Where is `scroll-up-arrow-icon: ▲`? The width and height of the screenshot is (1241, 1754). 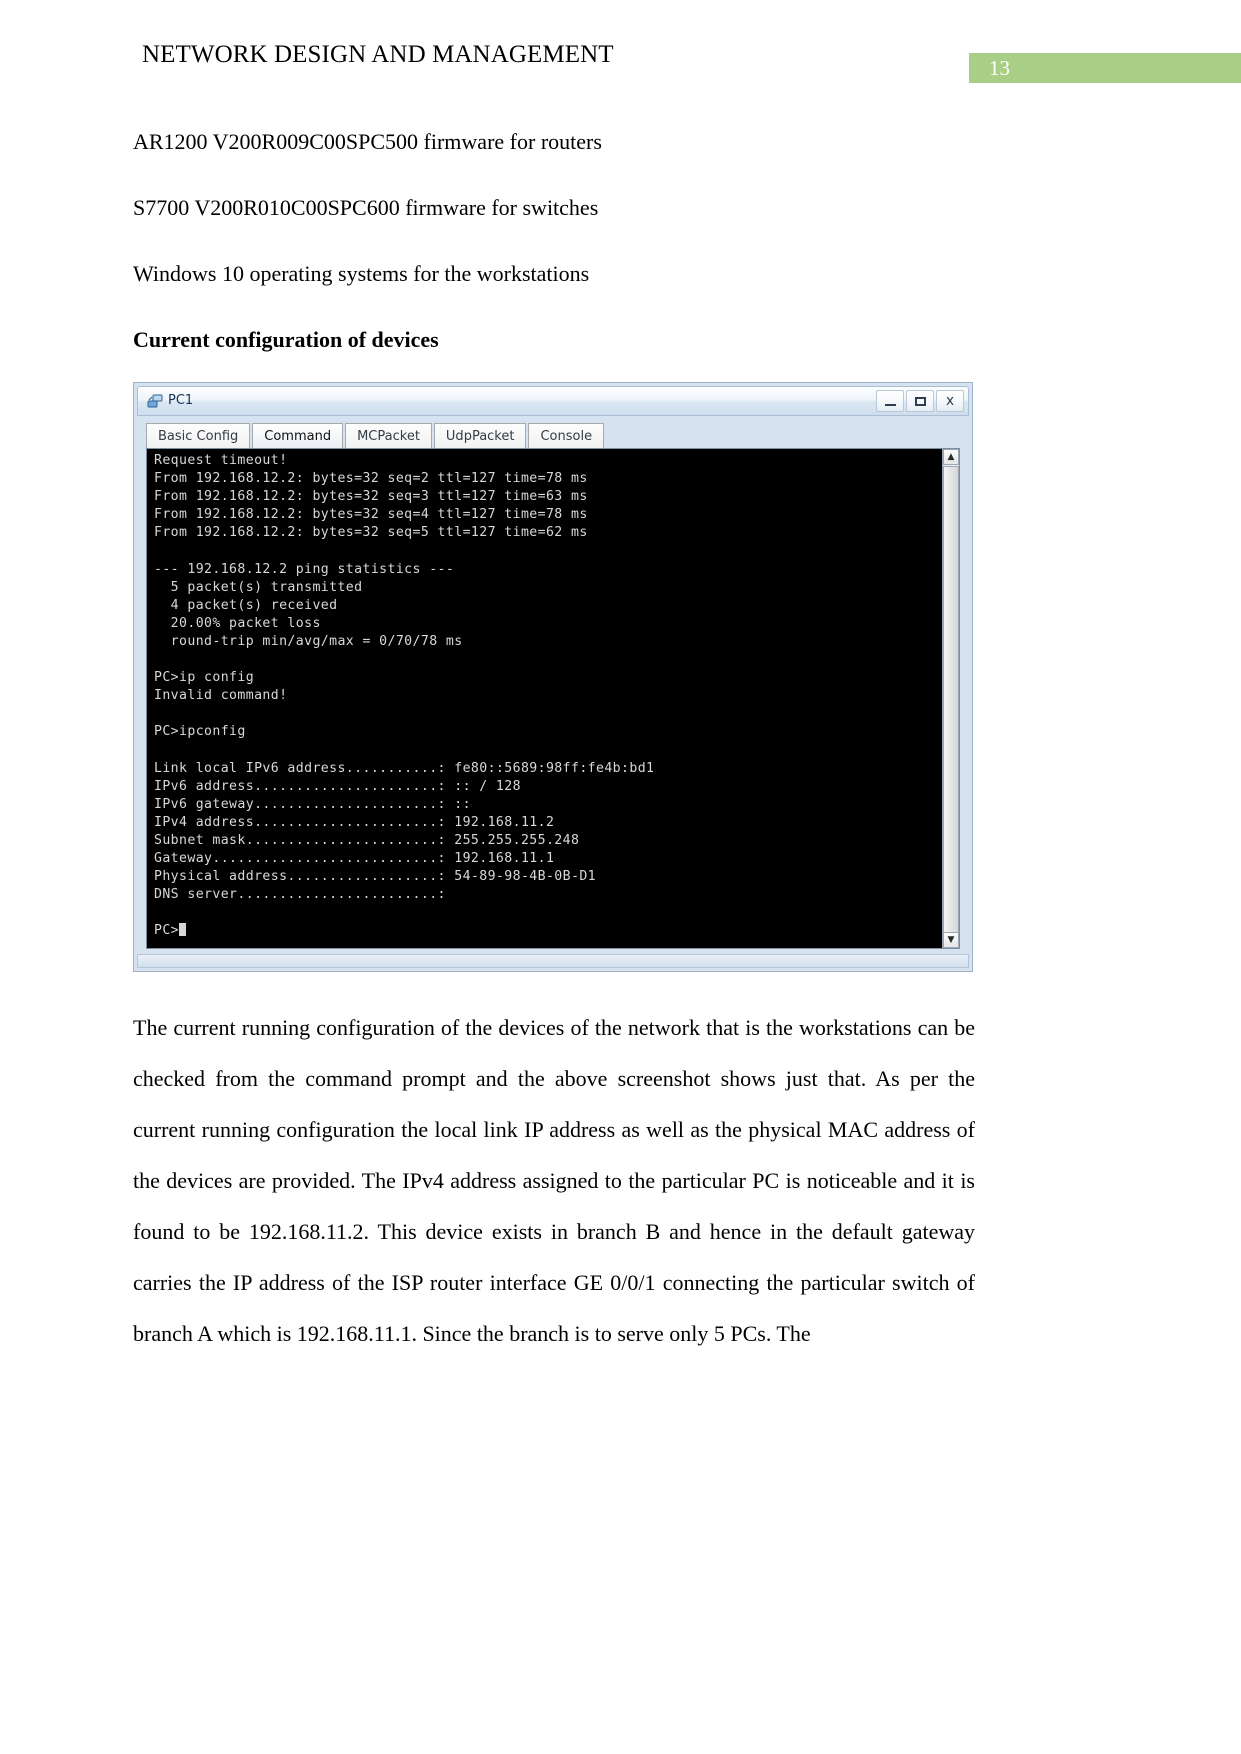 scroll-up-arrow-icon: ▲ is located at coordinates (951, 457).